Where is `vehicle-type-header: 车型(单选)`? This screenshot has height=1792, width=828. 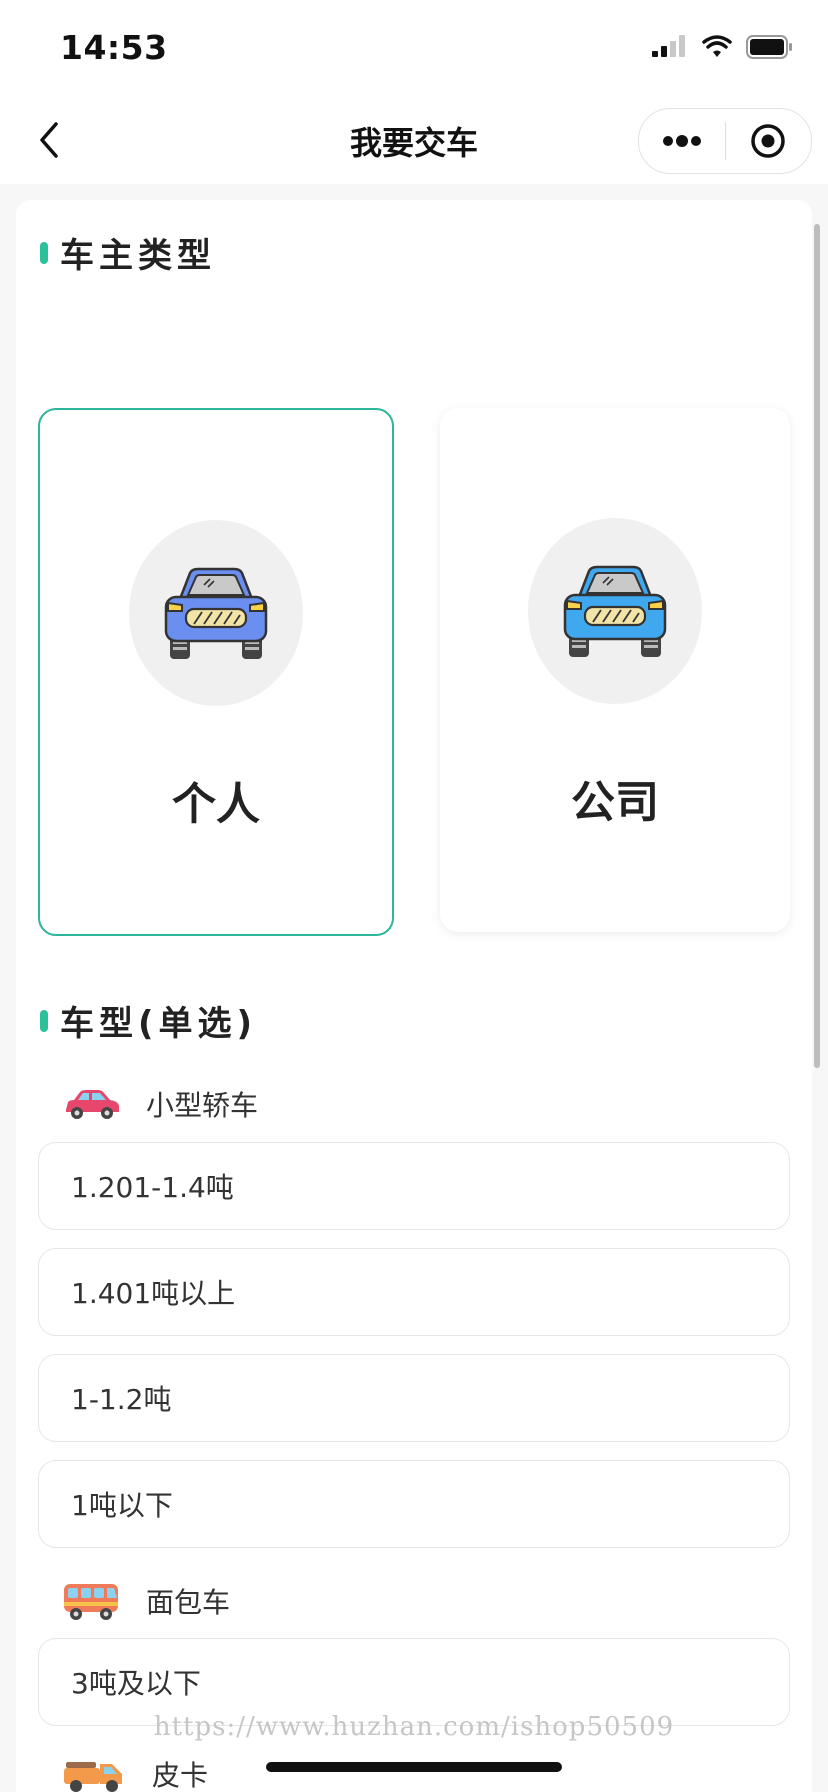 vehicle-type-header: 车型(单选) is located at coordinates (148, 1020).